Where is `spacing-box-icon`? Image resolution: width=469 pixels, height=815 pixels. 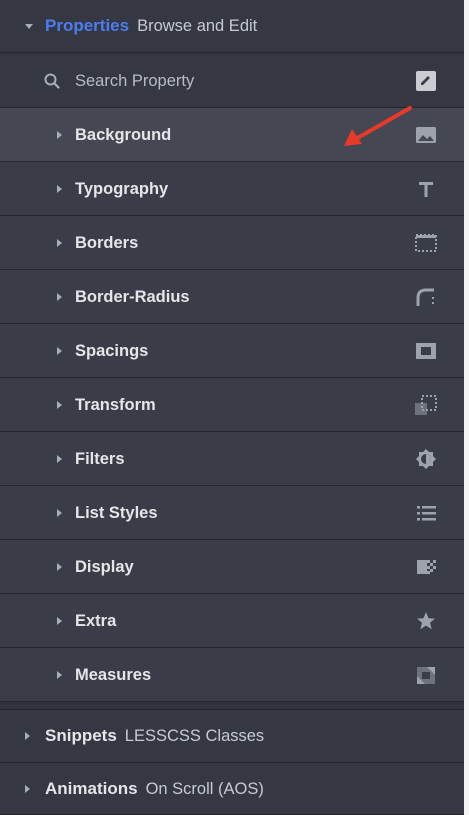 spacing-box-icon is located at coordinates (426, 351).